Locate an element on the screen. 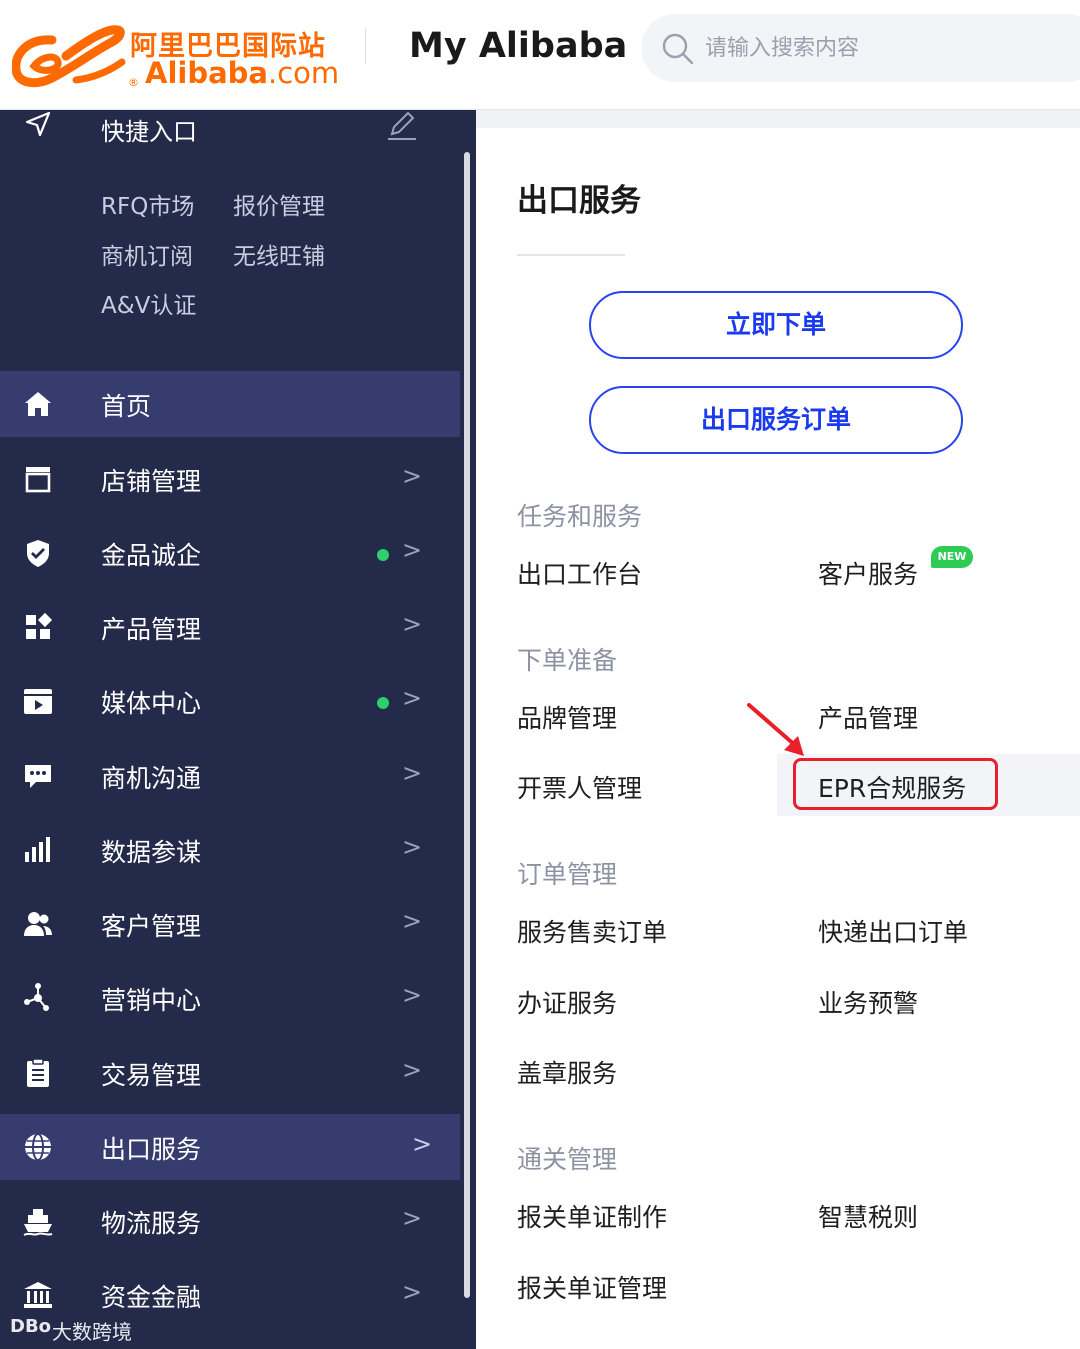 The height and width of the screenshot is (1349, 1080). quick-link-quote-management: 报价管理 is located at coordinates (279, 204).